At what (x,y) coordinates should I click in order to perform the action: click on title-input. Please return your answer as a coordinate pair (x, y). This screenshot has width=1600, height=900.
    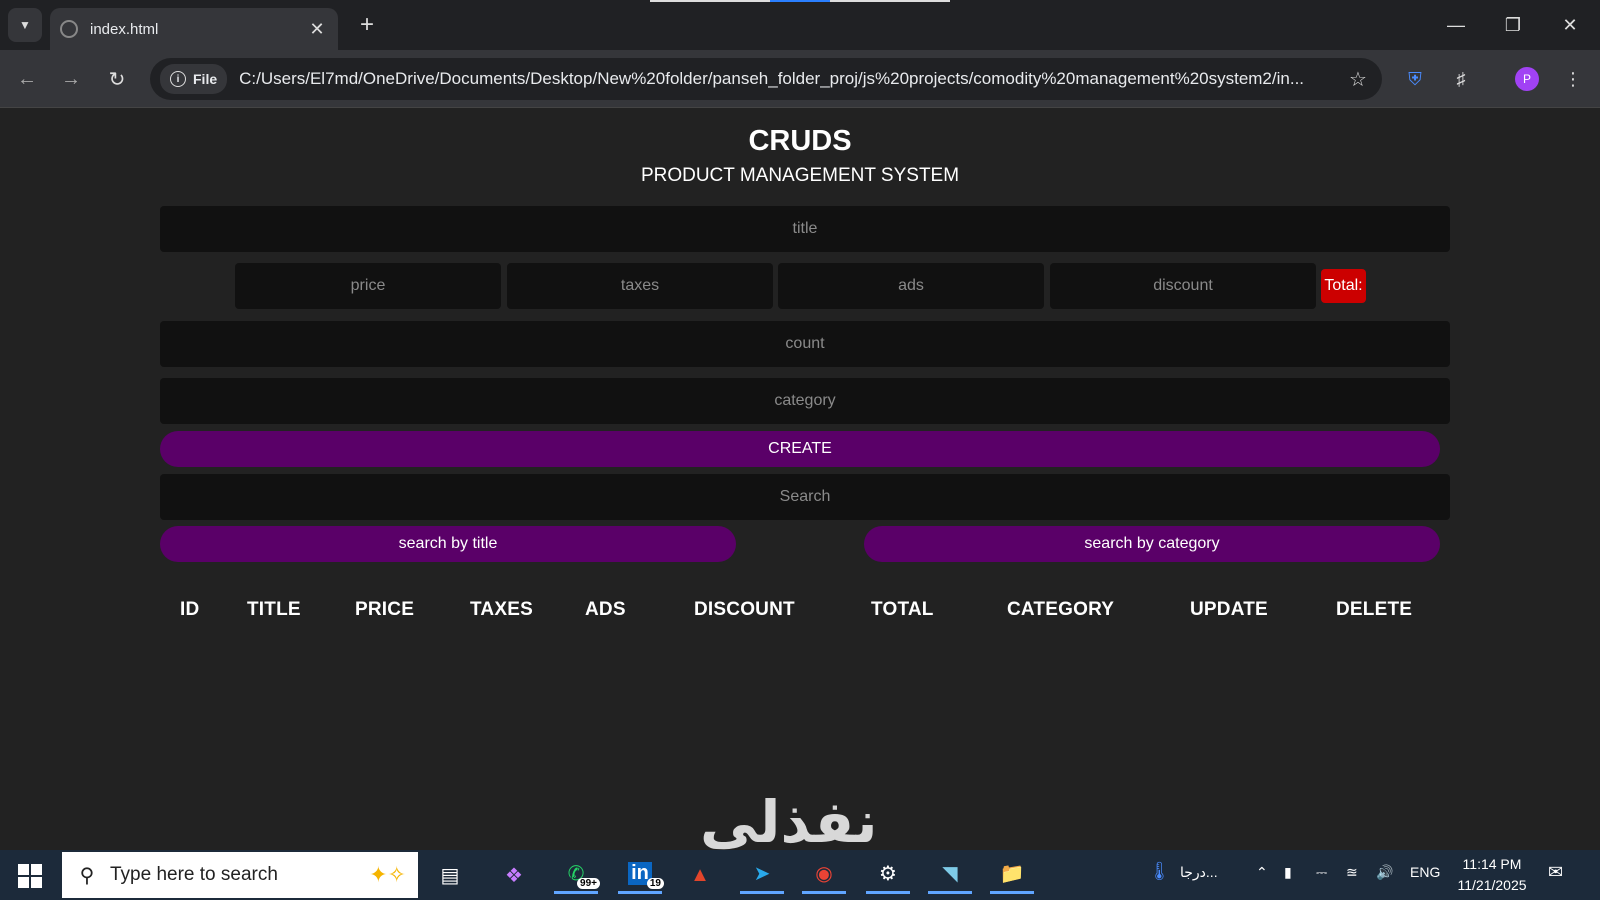
    Looking at the image, I should click on (805, 229).